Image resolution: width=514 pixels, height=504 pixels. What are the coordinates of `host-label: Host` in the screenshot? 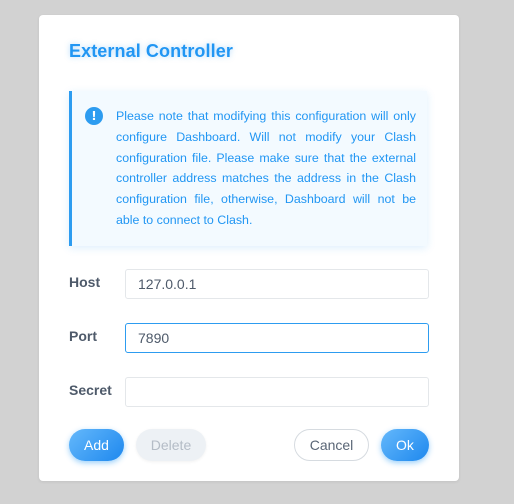 It's located at (85, 282).